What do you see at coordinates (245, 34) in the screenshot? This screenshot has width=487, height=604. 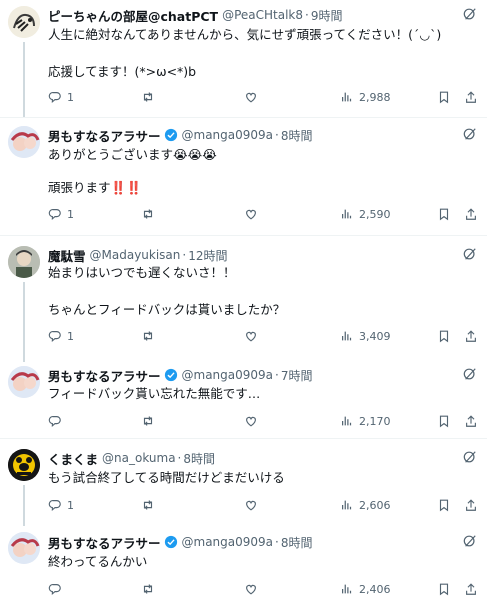 I see `tweet-text-line-1: 人生に絶対なんてありませんから、気にせず頑張ってください！(´◡`)` at bounding box center [245, 34].